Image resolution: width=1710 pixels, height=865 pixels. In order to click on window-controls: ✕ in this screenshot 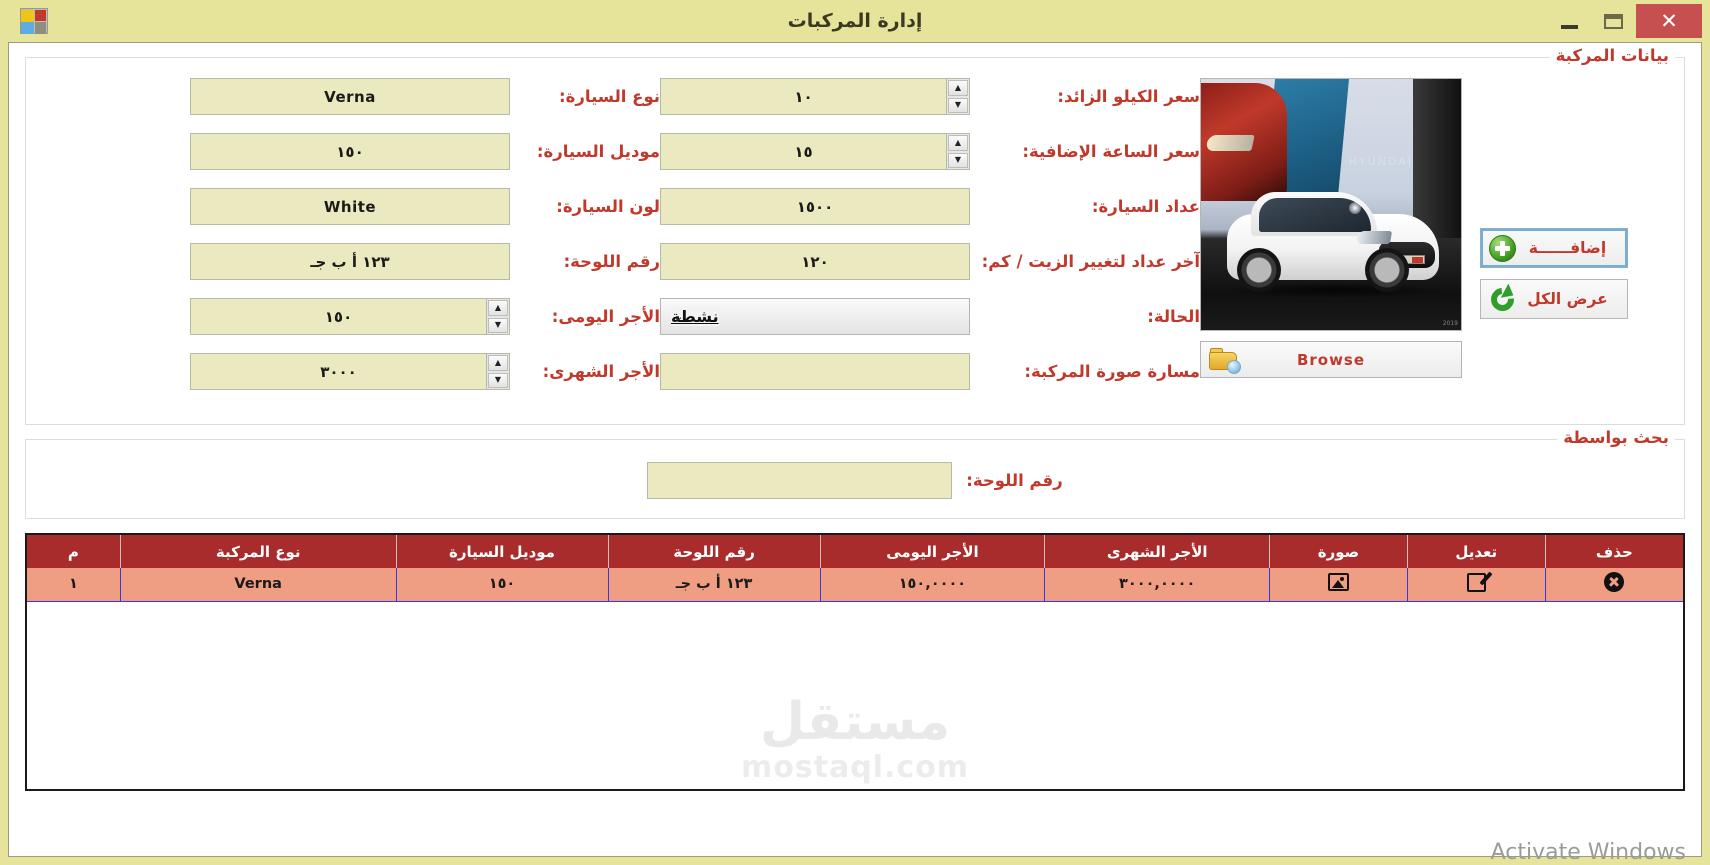, I will do `click(1625, 21)`.